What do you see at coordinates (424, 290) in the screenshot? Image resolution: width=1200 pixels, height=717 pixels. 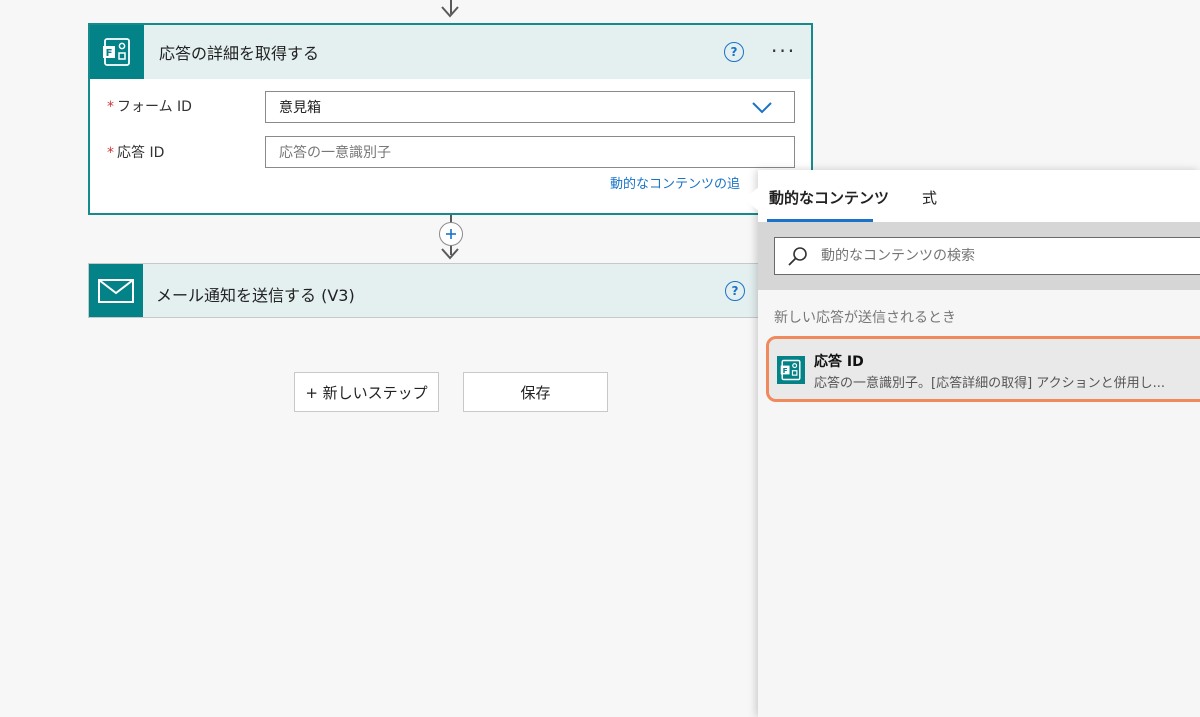 I see `send-mail-card: メール通知を送信する (V3) ?` at bounding box center [424, 290].